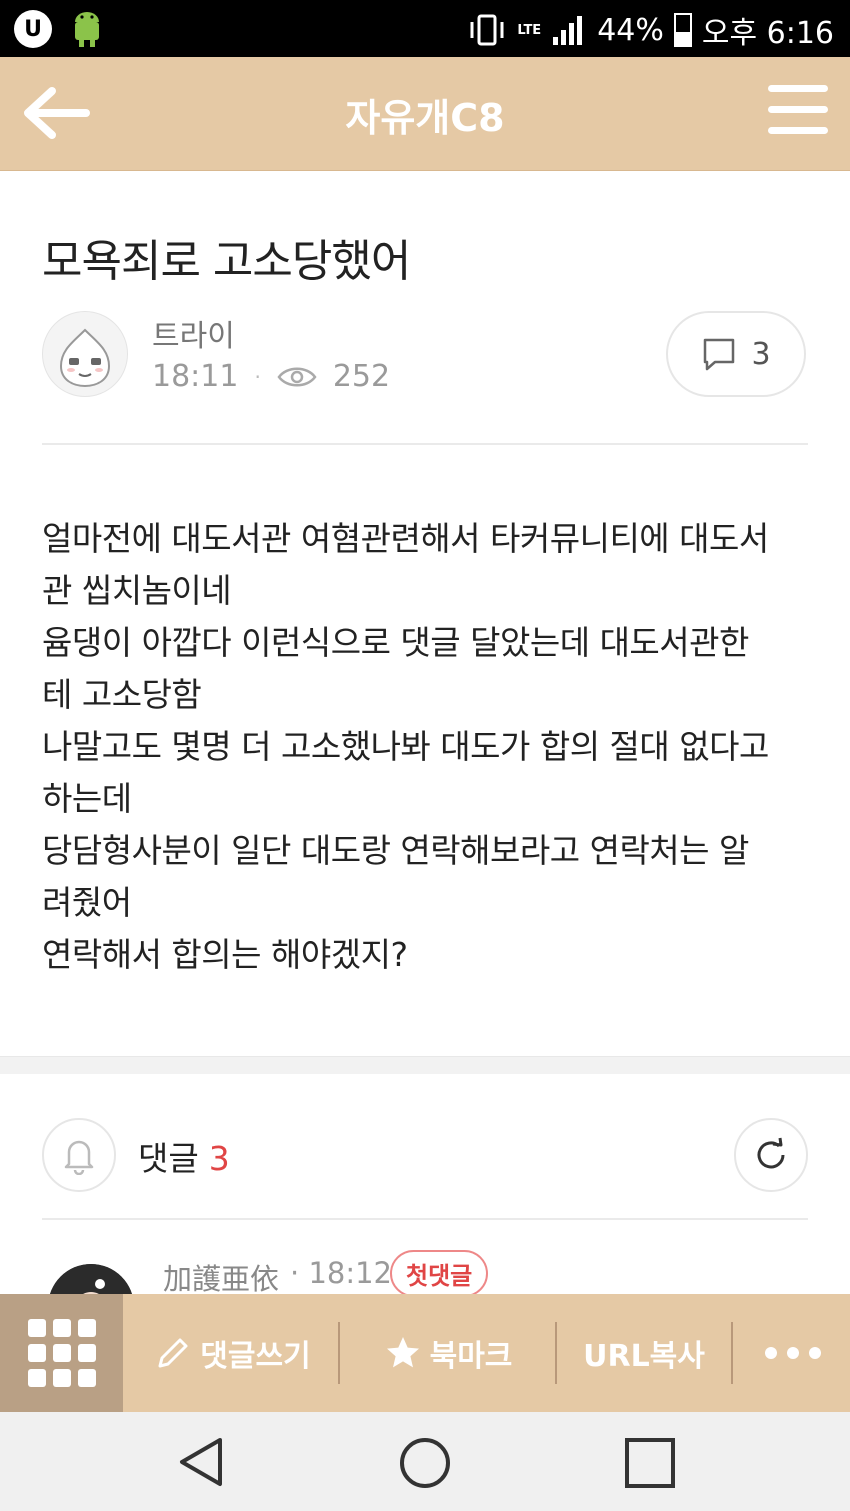 The height and width of the screenshot is (1511, 850). Describe the element at coordinates (33, 29) in the screenshot. I see `carrier-logo-icon: U` at that location.